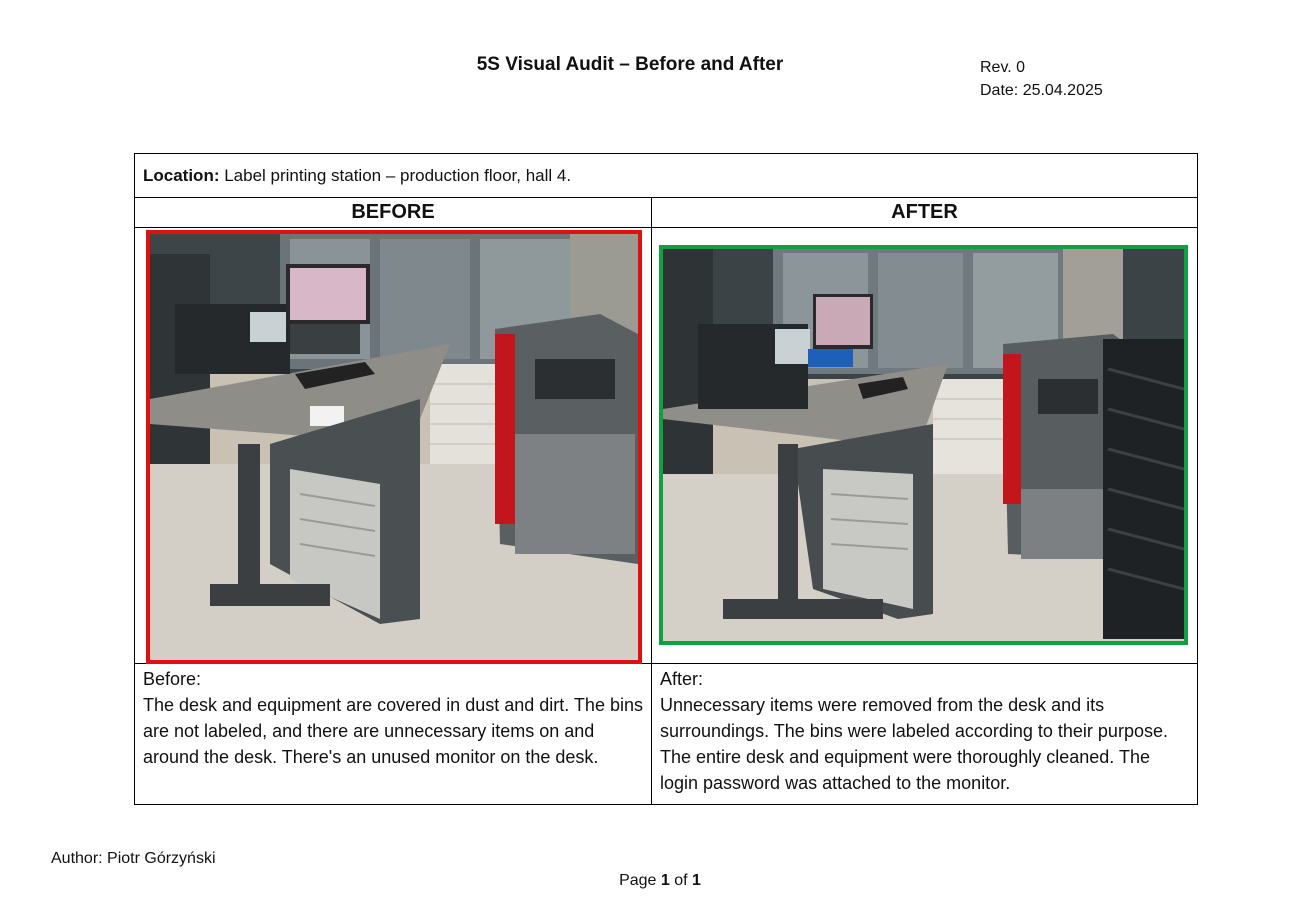 This screenshot has width=1290, height=910. What do you see at coordinates (630, 64) in the screenshot?
I see `document-title: 5S Visual Audit – Before and After` at bounding box center [630, 64].